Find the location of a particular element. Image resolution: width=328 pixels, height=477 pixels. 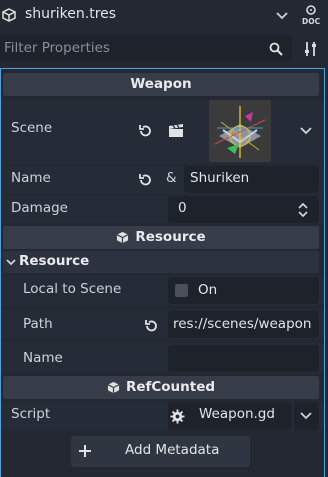

property-label-resource-name: Name is located at coordinates (43, 358).